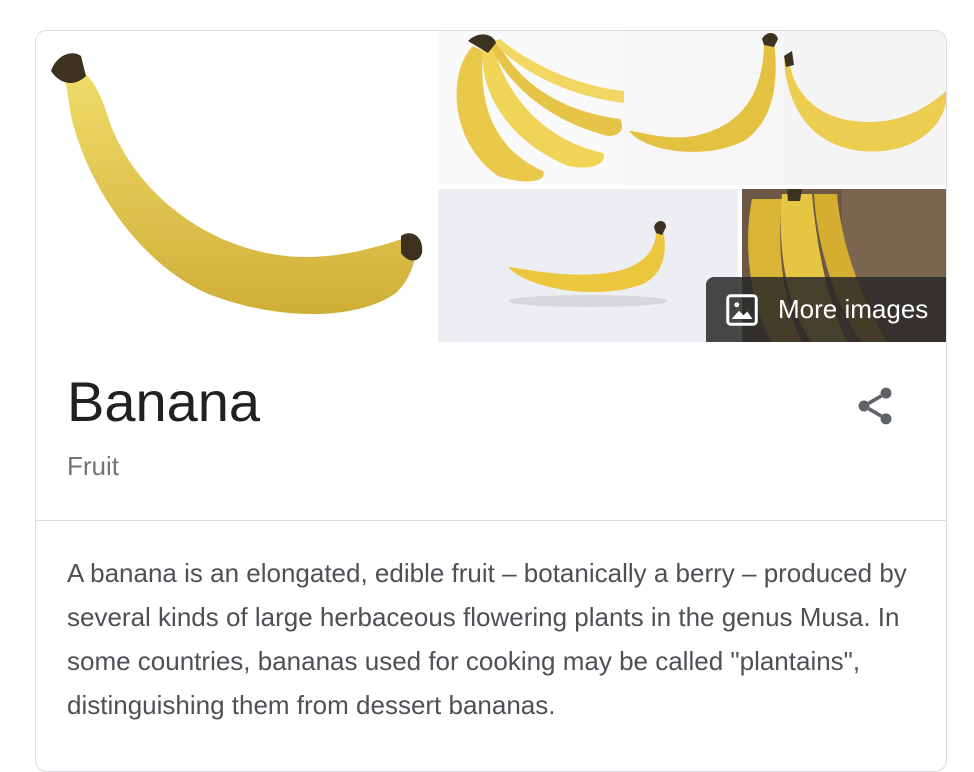 The height and width of the screenshot is (772, 974). What do you see at coordinates (491, 520) in the screenshot?
I see `section-divider` at bounding box center [491, 520].